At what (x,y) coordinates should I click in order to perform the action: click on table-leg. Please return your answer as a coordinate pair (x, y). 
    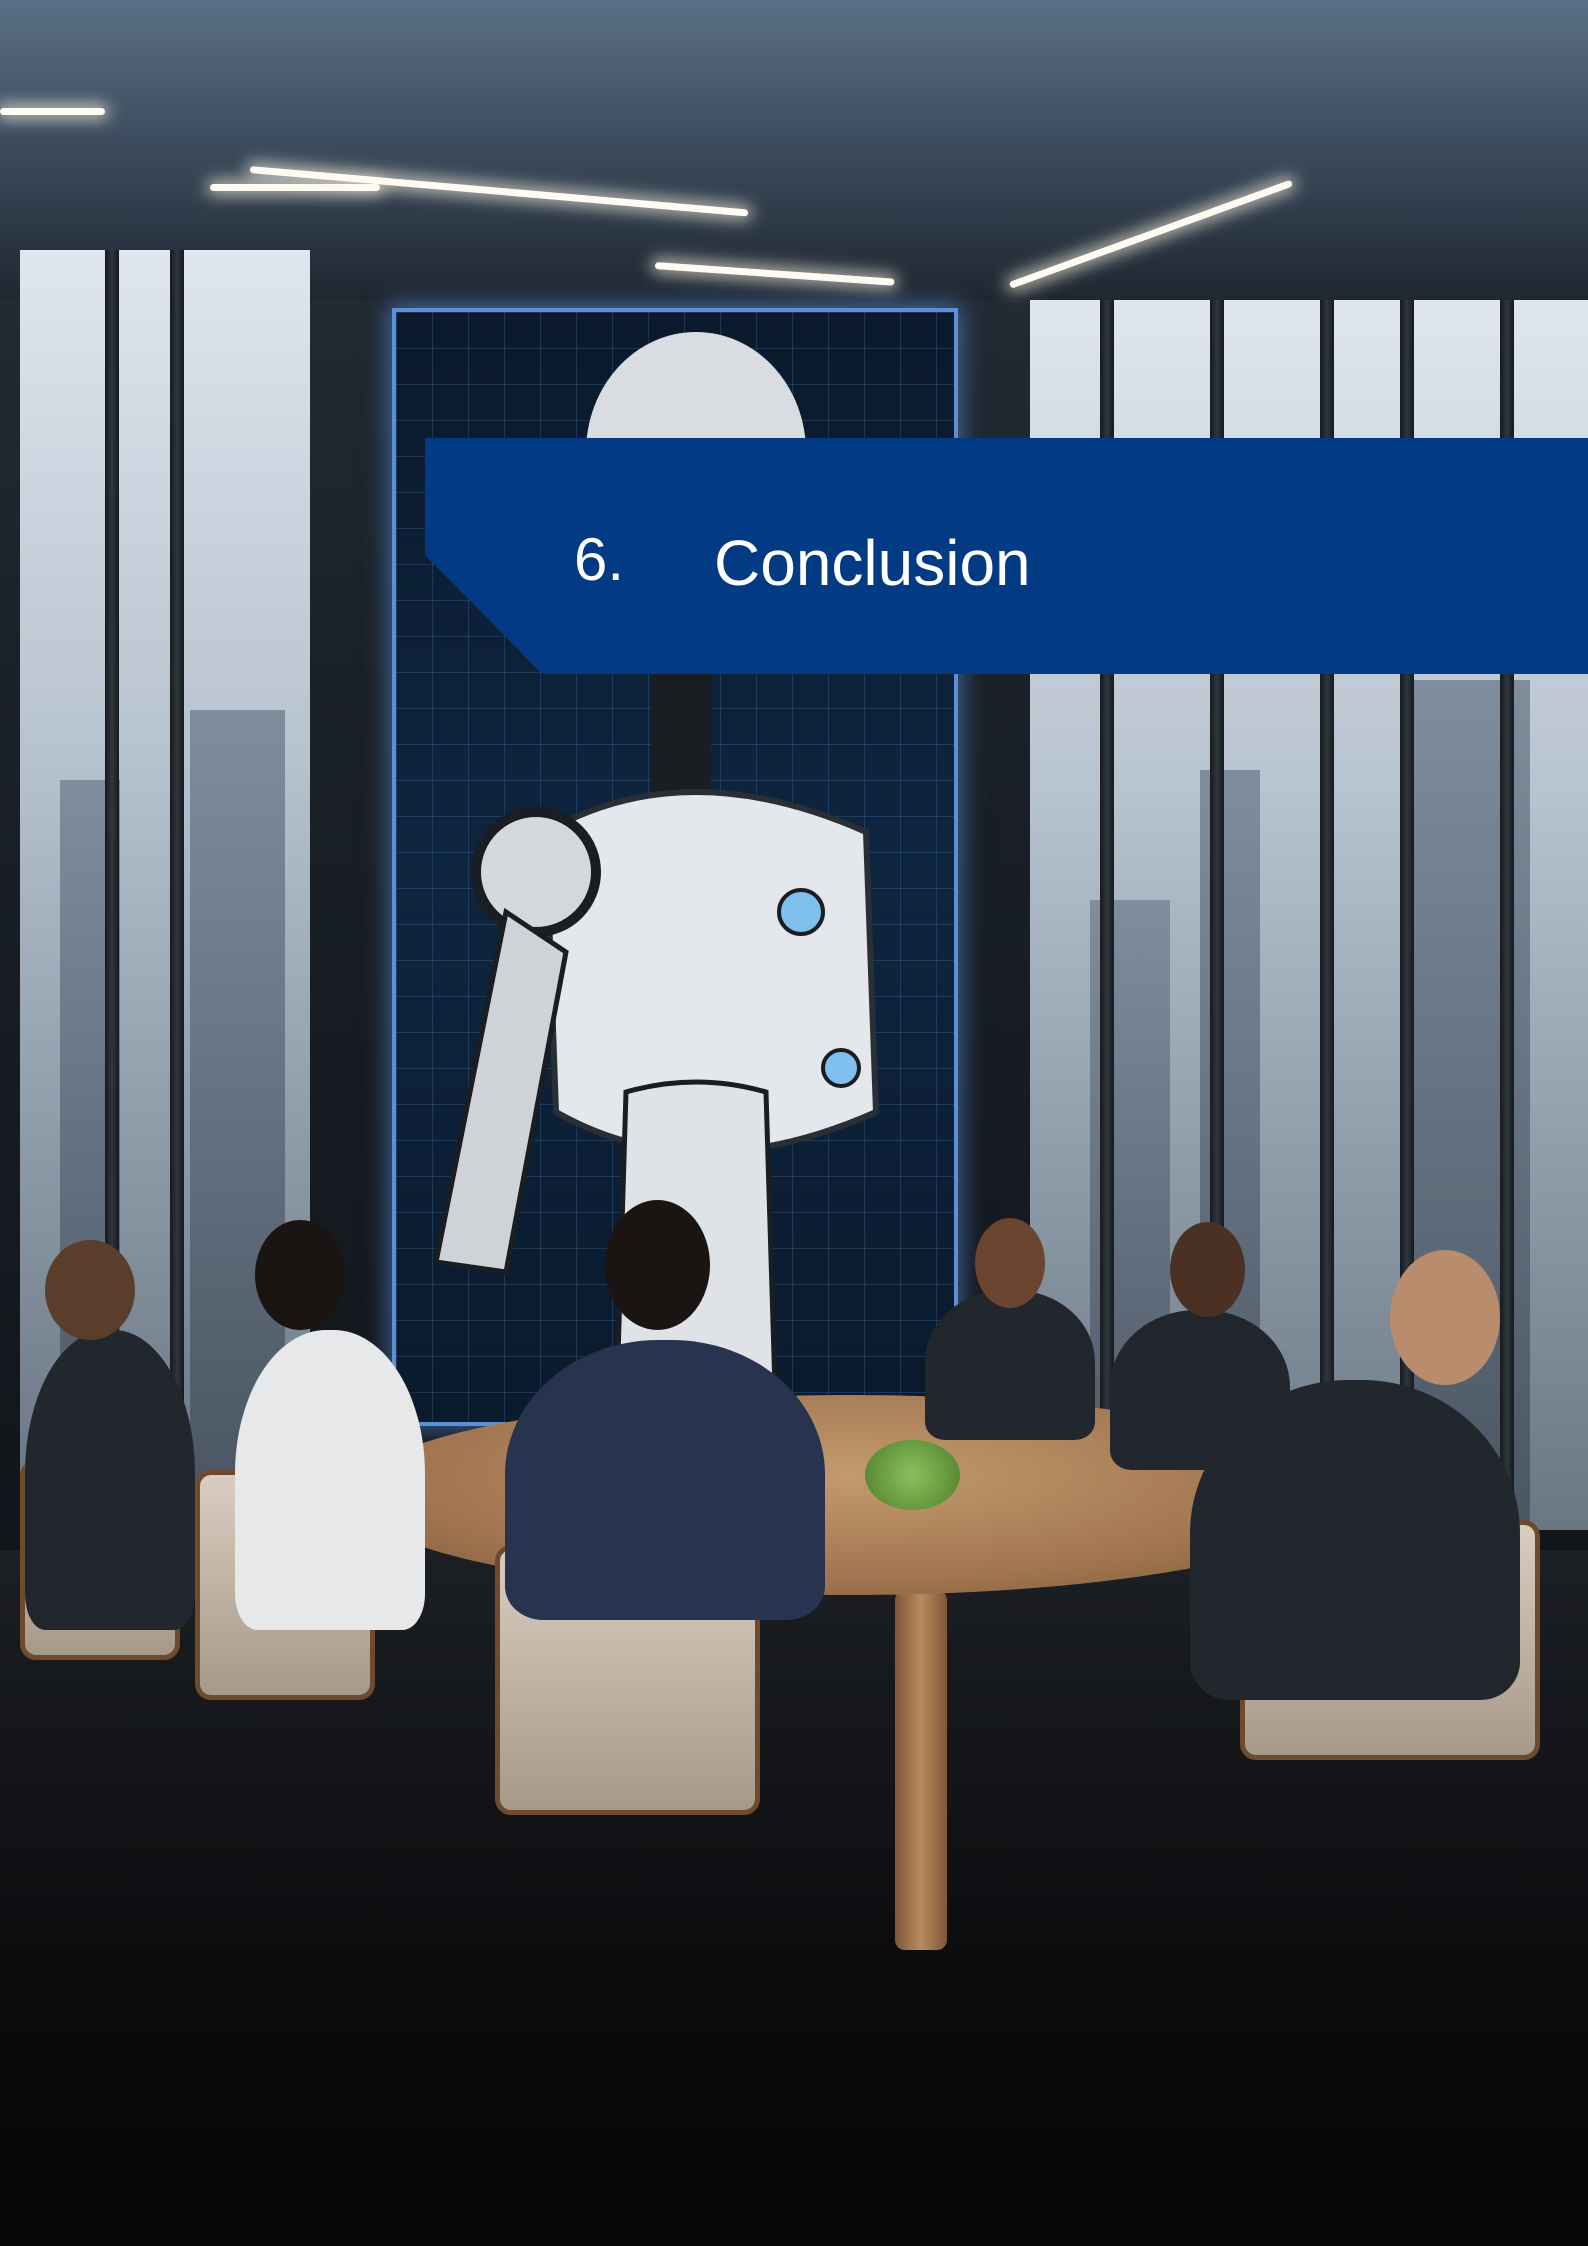
    Looking at the image, I should click on (921, 1770).